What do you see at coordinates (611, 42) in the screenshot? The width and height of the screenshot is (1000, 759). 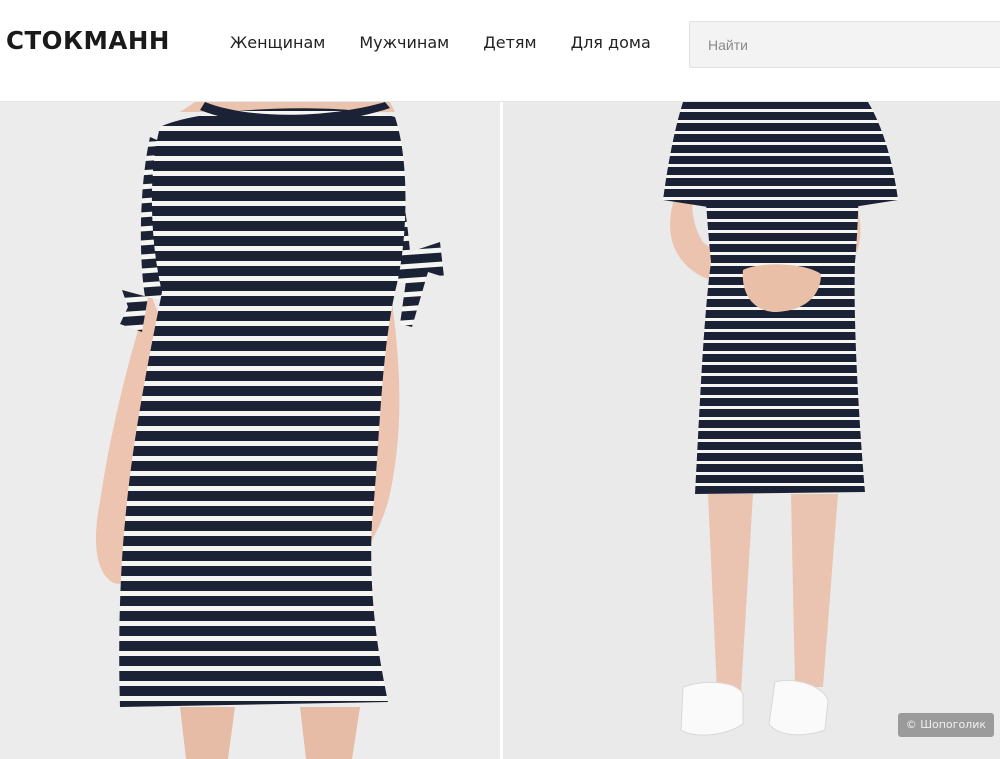 I see `nav-item-home: Для дома` at bounding box center [611, 42].